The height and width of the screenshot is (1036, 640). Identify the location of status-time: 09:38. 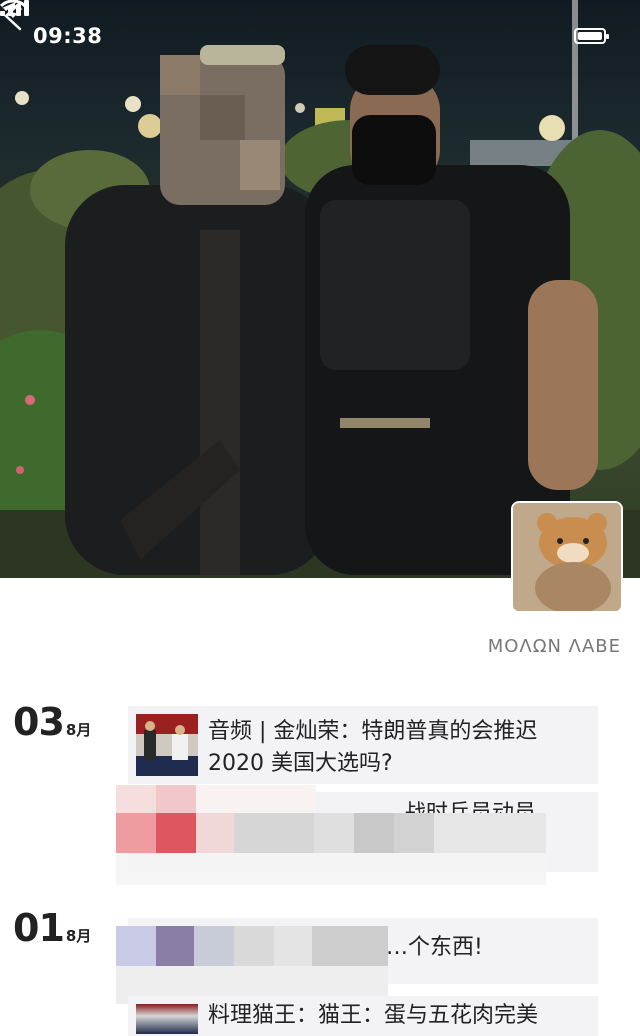
(68, 36).